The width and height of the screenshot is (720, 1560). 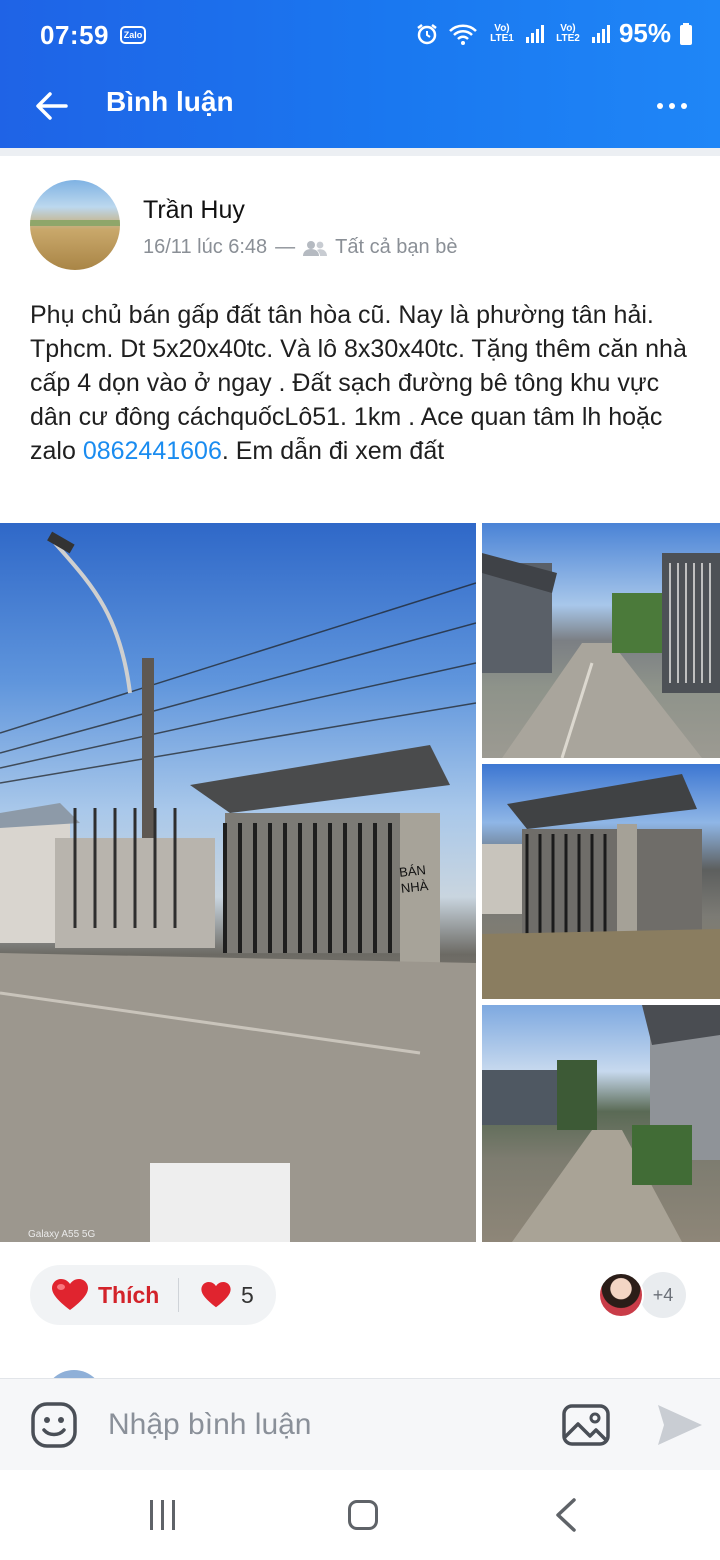 What do you see at coordinates (360, 152) in the screenshot?
I see `divider` at bounding box center [360, 152].